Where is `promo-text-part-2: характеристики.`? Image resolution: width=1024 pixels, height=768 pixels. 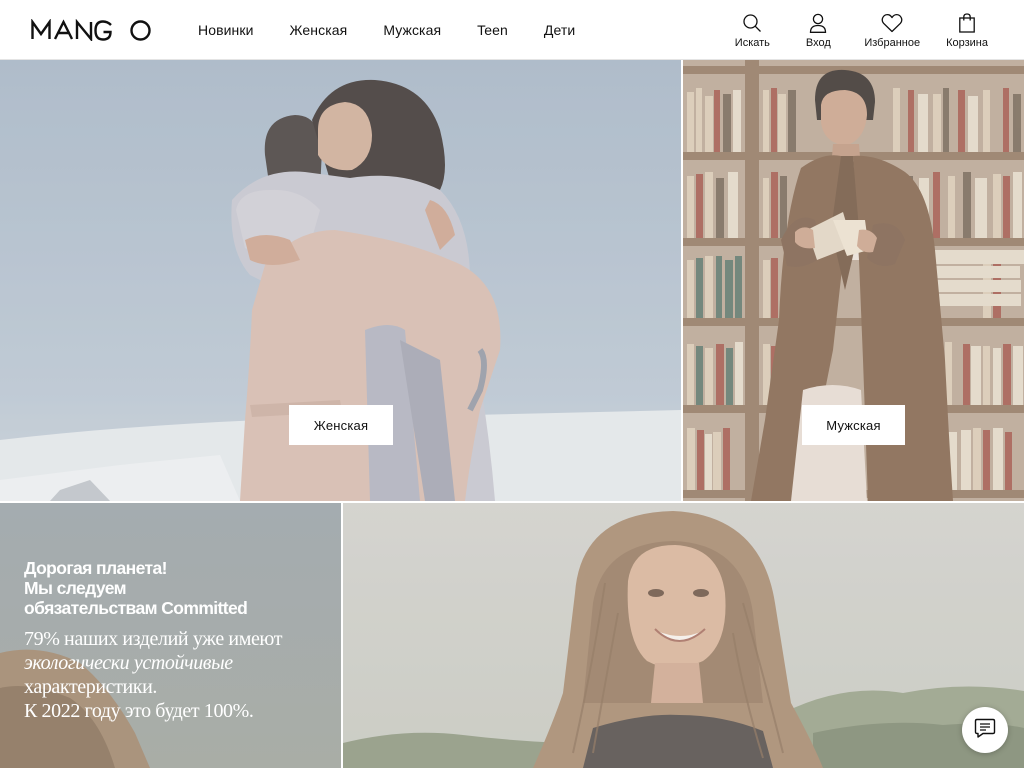 promo-text-part-2: характеристики. is located at coordinates (91, 687).